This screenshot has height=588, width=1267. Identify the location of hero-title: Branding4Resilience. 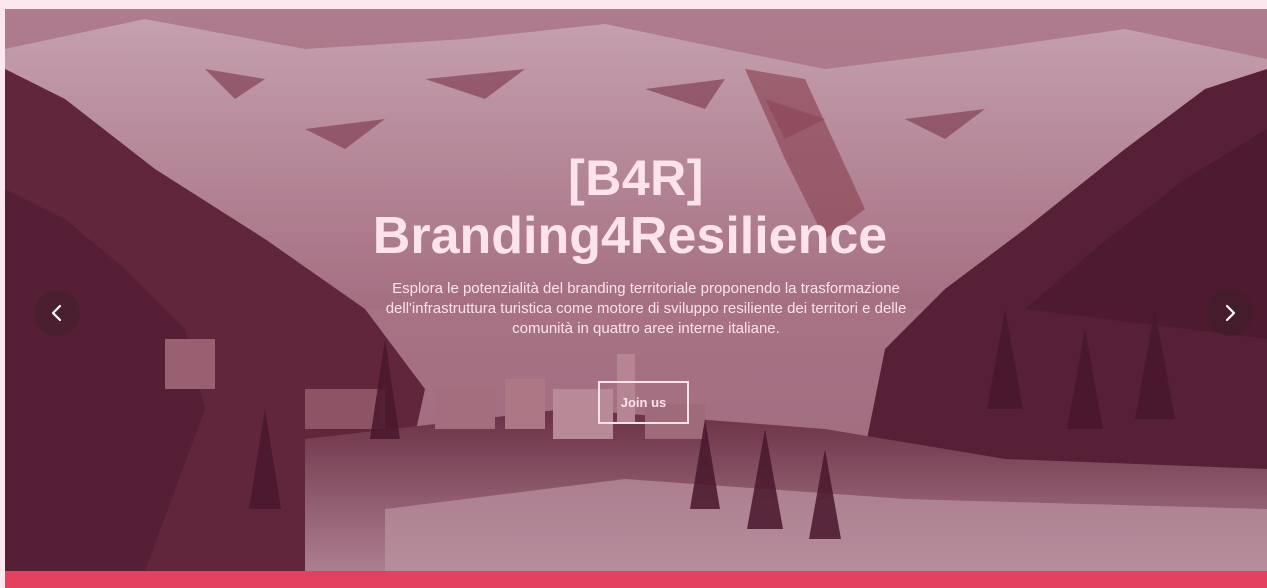
(630, 236).